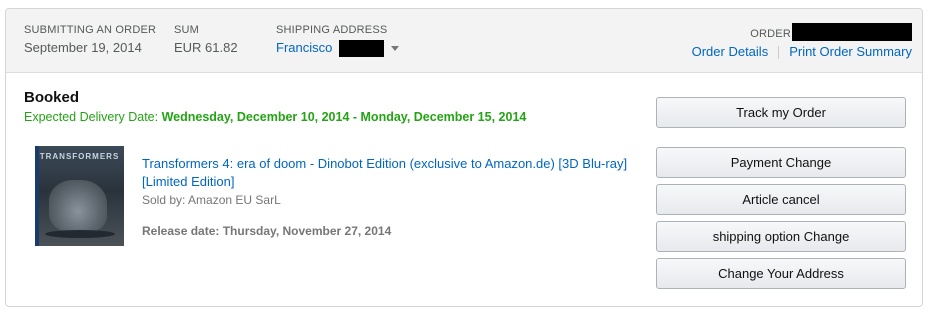 The width and height of the screenshot is (929, 316). What do you see at coordinates (332, 30) in the screenshot?
I see `ship-to-label: SHIPPING ADDRESS` at bounding box center [332, 30].